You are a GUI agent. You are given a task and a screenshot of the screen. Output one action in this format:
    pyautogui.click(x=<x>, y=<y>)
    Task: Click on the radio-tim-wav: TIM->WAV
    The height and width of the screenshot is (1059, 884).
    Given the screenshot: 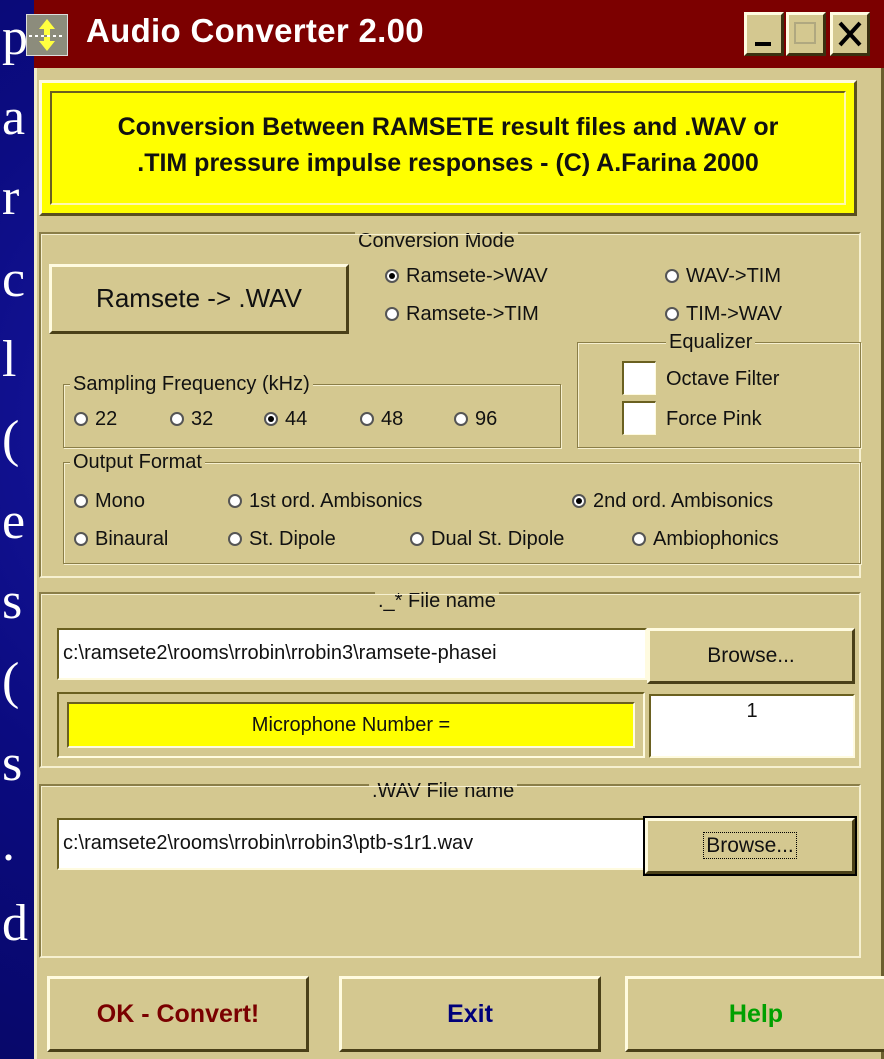 What is the action you would take?
    pyautogui.click(x=723, y=314)
    